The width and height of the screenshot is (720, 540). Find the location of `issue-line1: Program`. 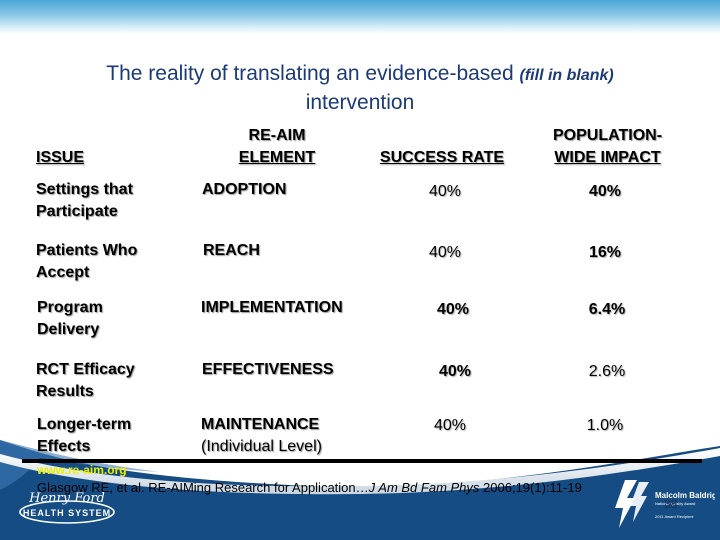

issue-line1: Program is located at coordinates (70, 307).